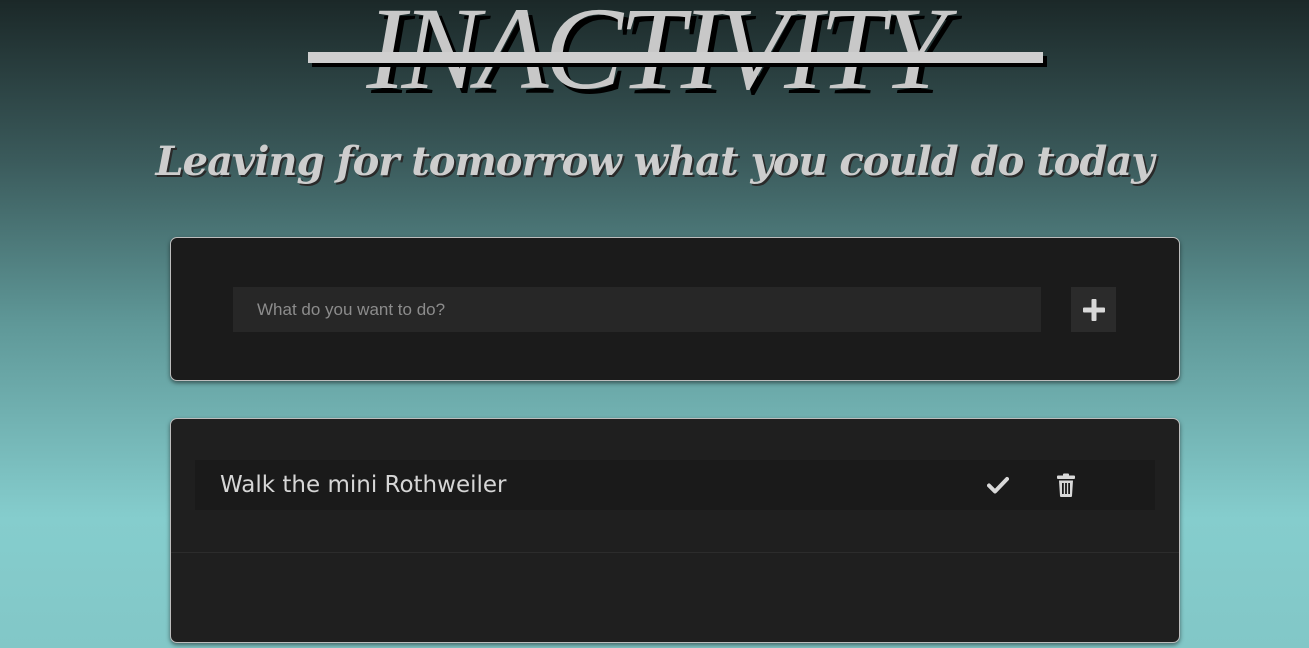  What do you see at coordinates (675, 552) in the screenshot?
I see `list-divider` at bounding box center [675, 552].